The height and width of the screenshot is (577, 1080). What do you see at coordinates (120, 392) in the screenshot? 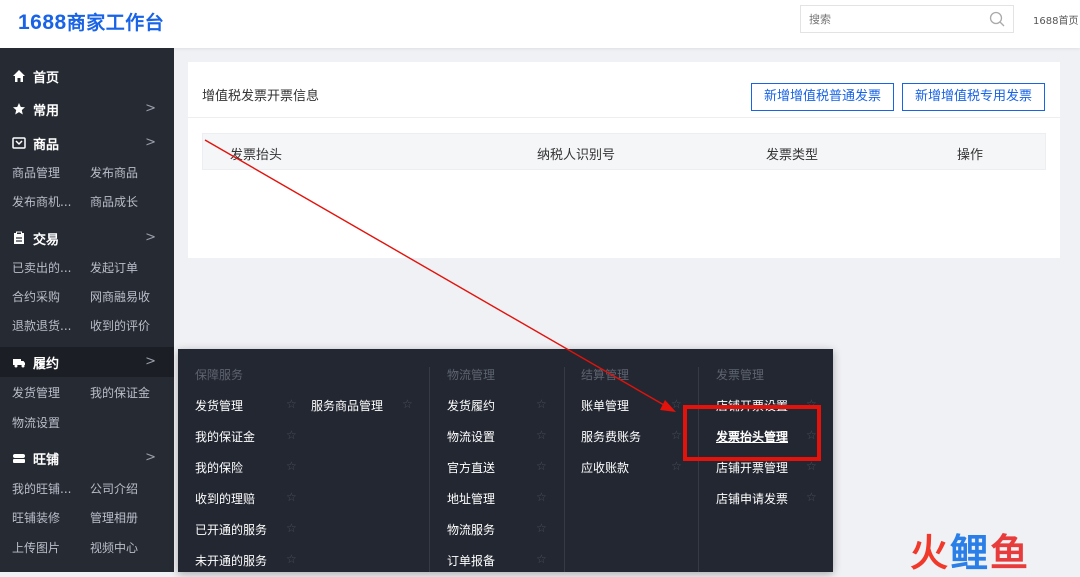
I see `sidebar-sub-item: 我的保证金` at bounding box center [120, 392].